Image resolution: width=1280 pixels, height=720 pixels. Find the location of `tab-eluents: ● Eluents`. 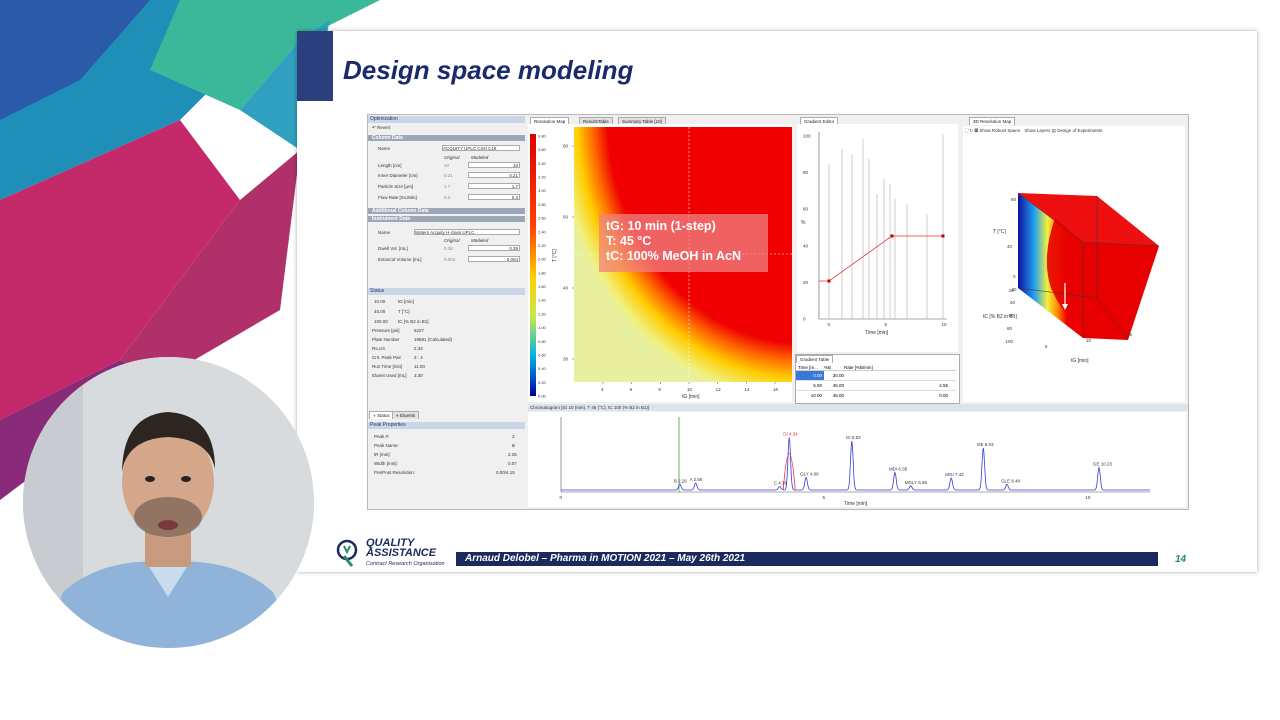

tab-eluents: ● Eluents is located at coordinates (405, 415).